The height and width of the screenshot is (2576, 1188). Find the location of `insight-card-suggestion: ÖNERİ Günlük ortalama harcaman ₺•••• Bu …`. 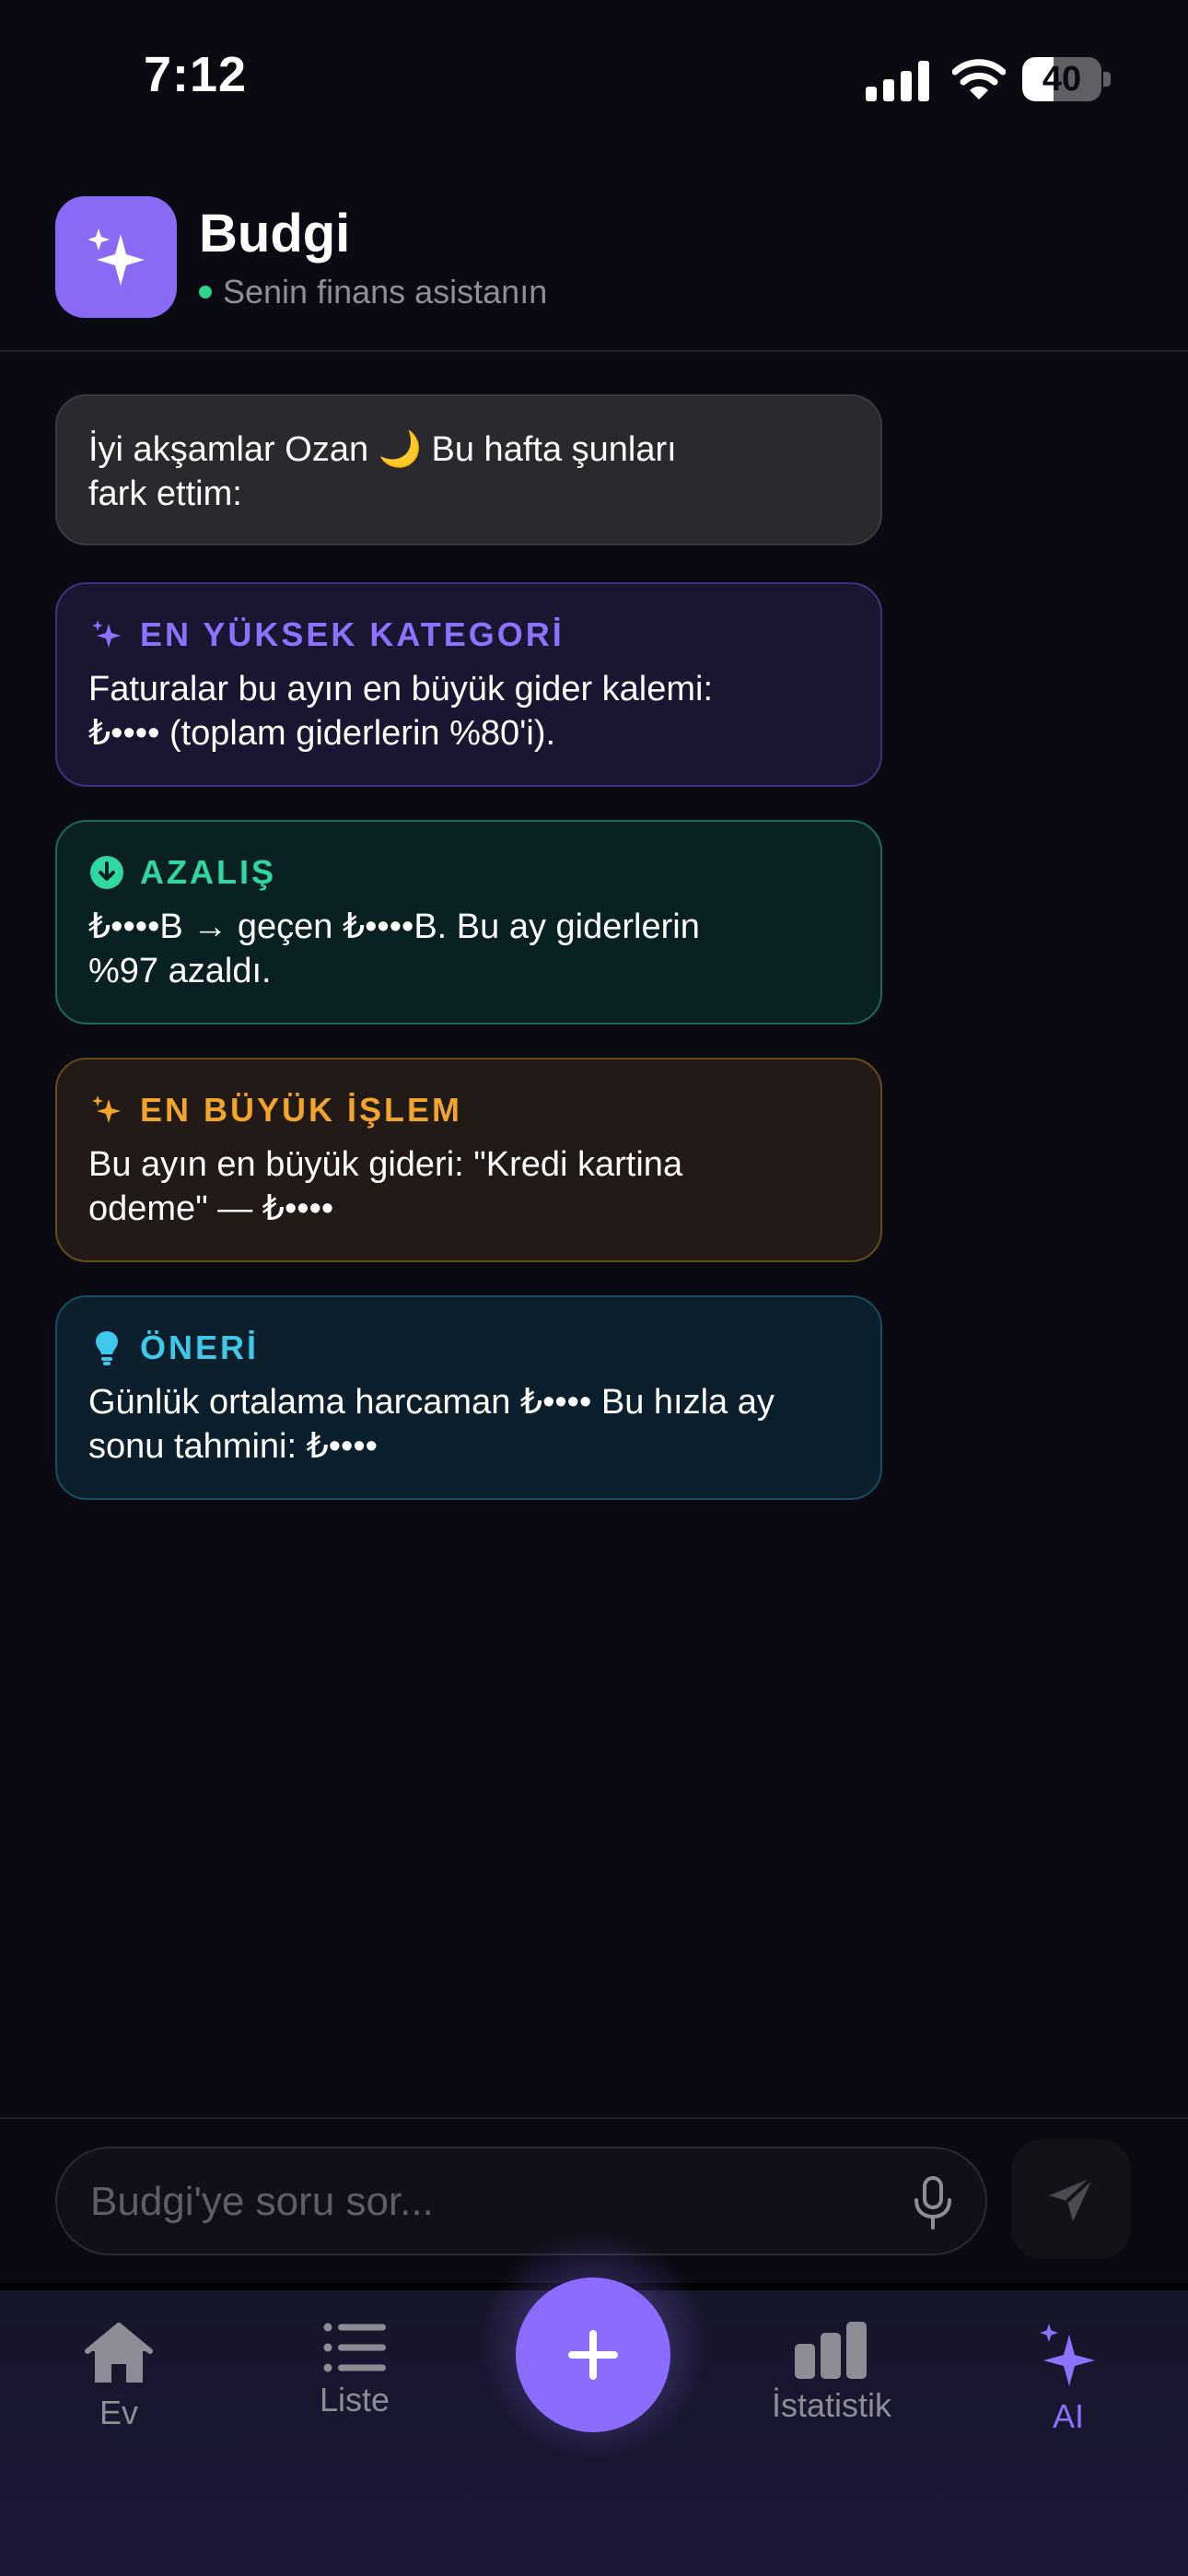

insight-card-suggestion: ÖNERİ Günlük ortalama harcaman ₺•••• Bu … is located at coordinates (468, 1397).